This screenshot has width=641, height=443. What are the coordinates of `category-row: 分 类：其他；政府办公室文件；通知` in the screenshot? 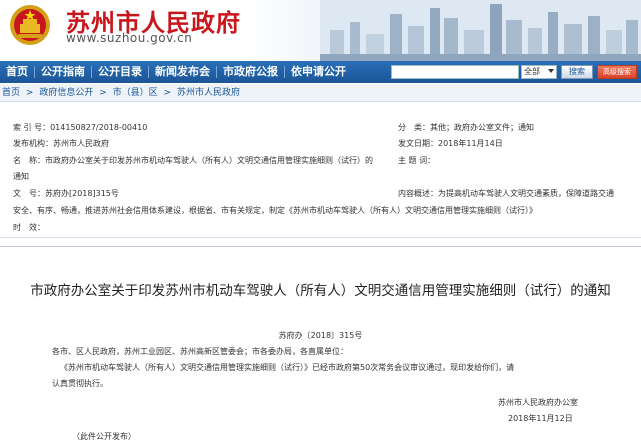 It's located at (466, 127).